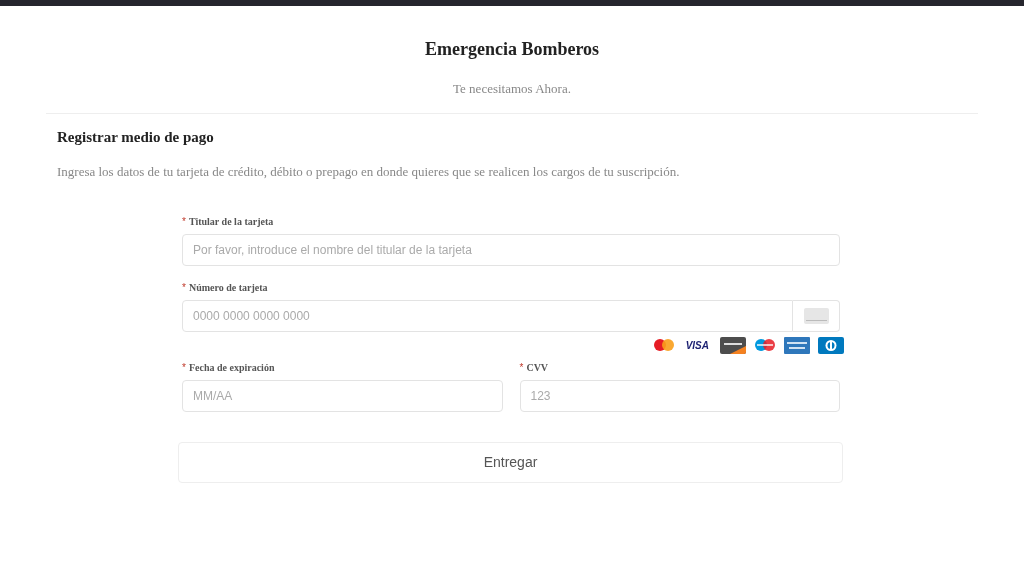 The image size is (1024, 576). I want to click on section-title: Registrar medio de pago, so click(136, 137).